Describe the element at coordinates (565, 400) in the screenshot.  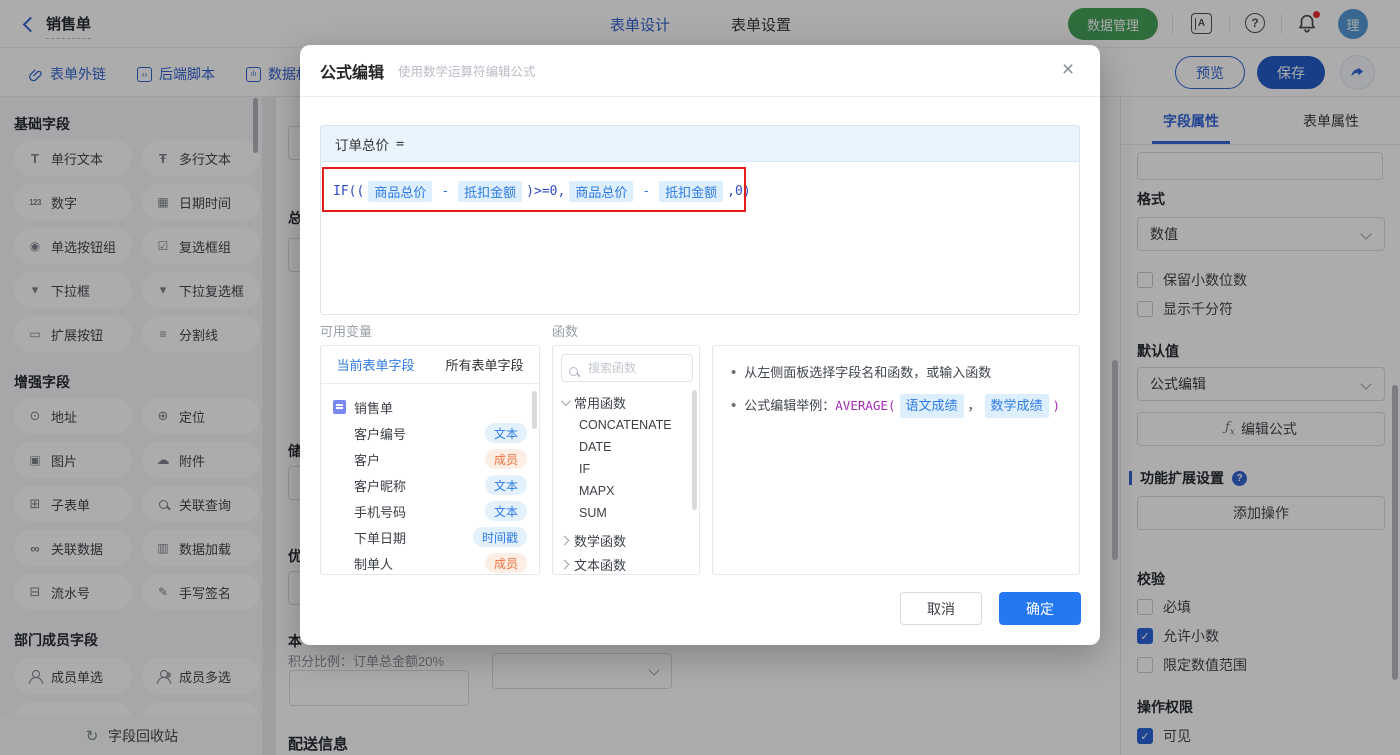
I see `chevron-down-icon` at that location.